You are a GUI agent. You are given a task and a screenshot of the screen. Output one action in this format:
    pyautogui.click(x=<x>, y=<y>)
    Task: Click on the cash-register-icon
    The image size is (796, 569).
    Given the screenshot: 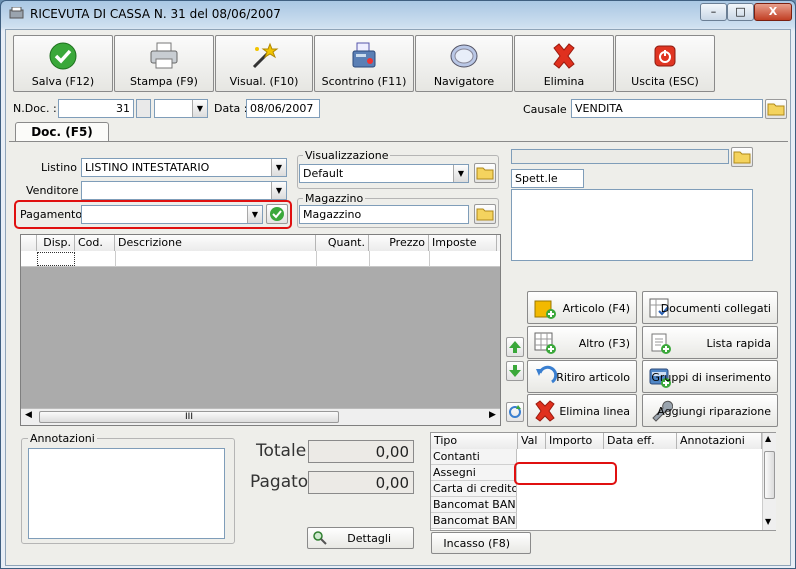 What is the action you would take?
    pyautogui.click(x=364, y=55)
    